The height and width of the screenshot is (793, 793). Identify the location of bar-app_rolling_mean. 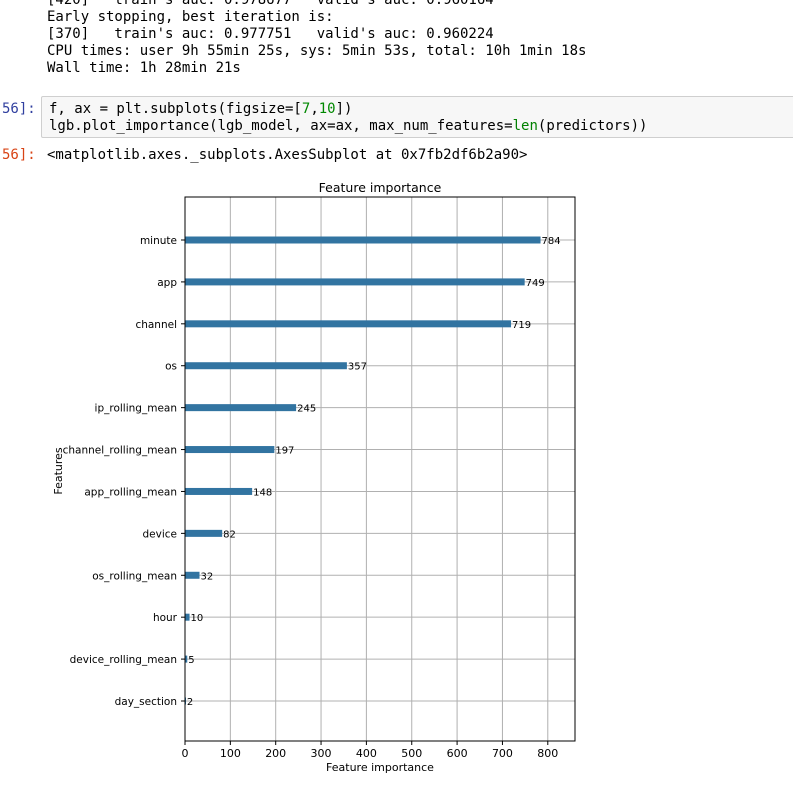
(219, 491).